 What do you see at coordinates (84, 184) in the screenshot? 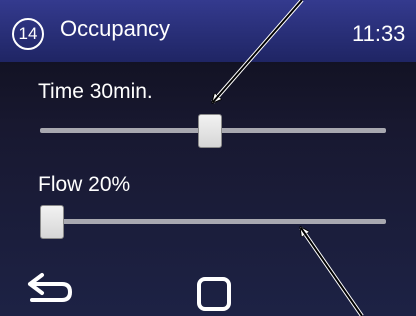
I see `flow-slider-label: Flow 20%` at bounding box center [84, 184].